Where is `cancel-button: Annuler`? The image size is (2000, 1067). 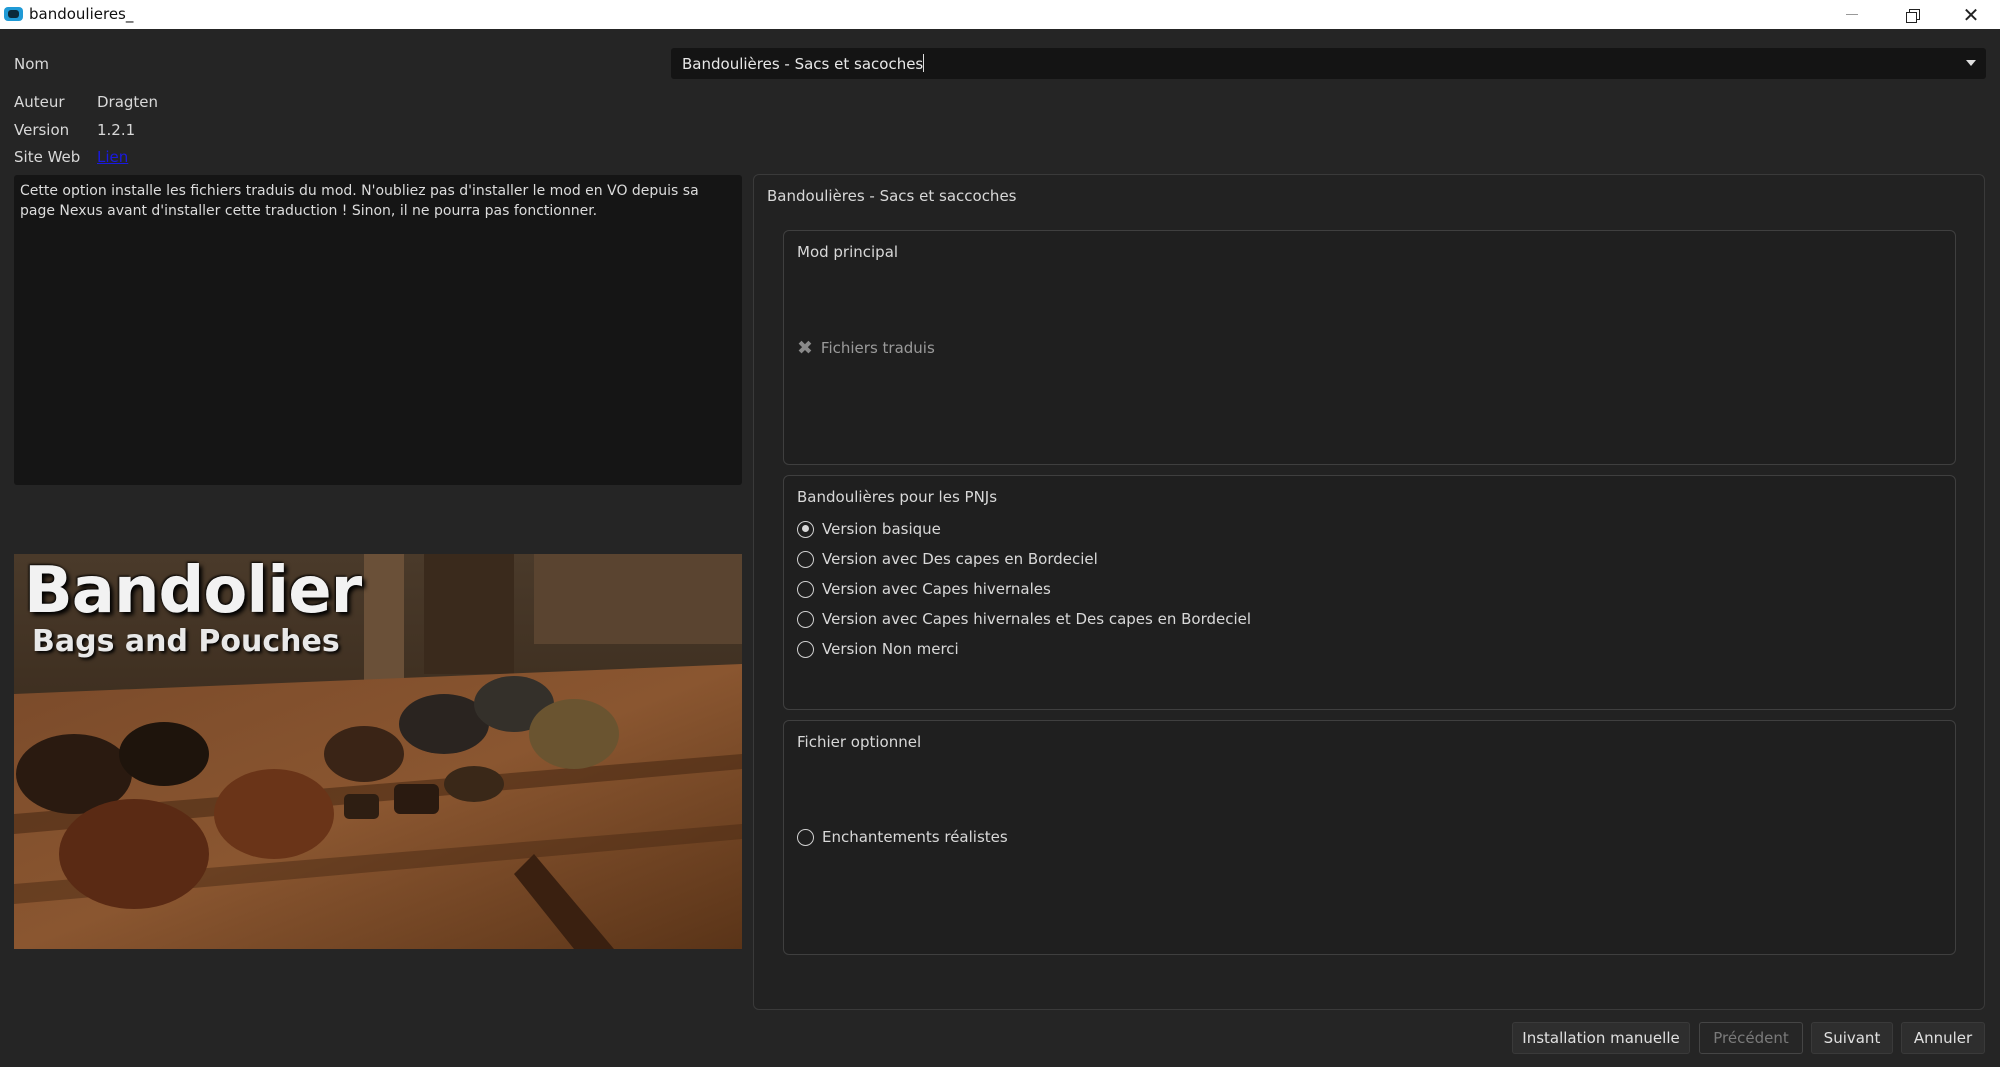
cancel-button: Annuler is located at coordinates (1943, 1038).